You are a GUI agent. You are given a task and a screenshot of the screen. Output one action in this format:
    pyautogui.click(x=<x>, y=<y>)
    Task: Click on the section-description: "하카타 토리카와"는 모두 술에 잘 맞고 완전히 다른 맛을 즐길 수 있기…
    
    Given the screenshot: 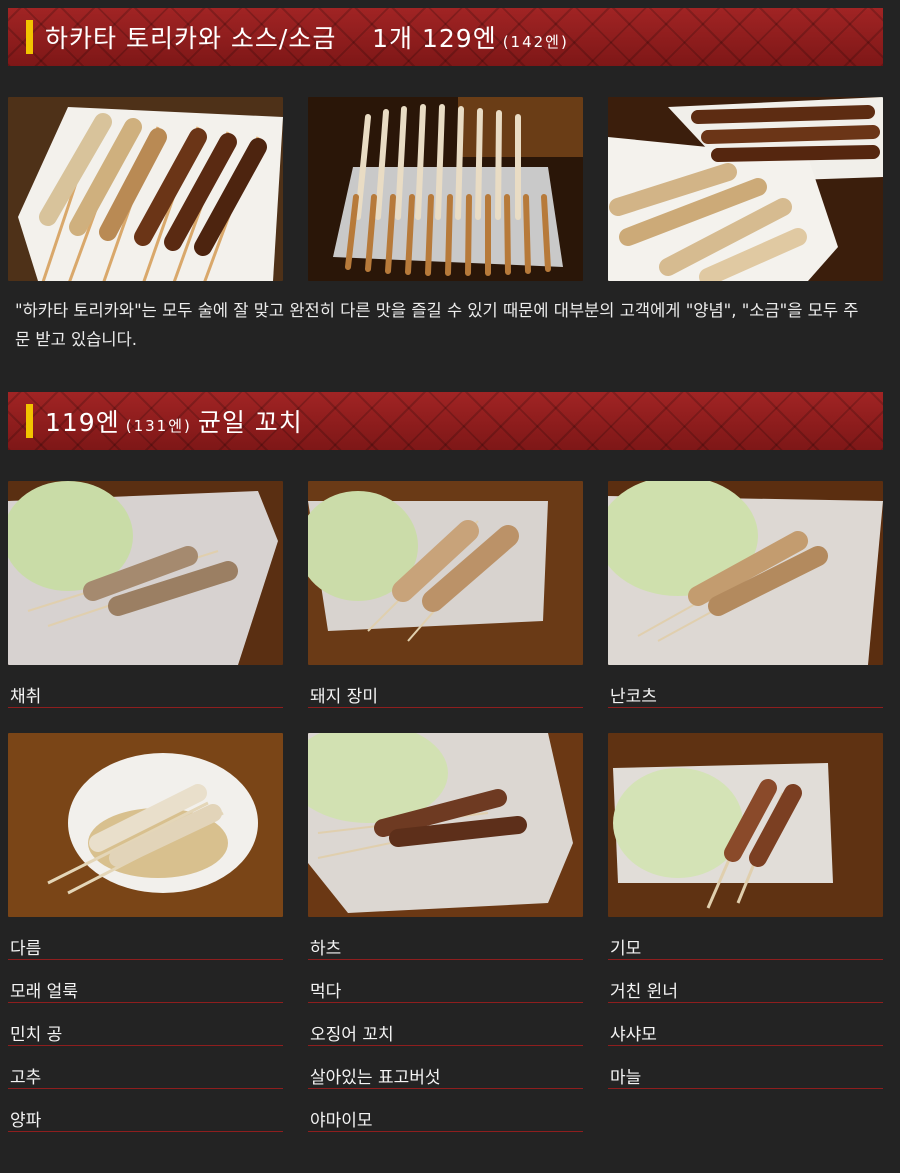 What is the action you would take?
    pyautogui.click(x=437, y=325)
    